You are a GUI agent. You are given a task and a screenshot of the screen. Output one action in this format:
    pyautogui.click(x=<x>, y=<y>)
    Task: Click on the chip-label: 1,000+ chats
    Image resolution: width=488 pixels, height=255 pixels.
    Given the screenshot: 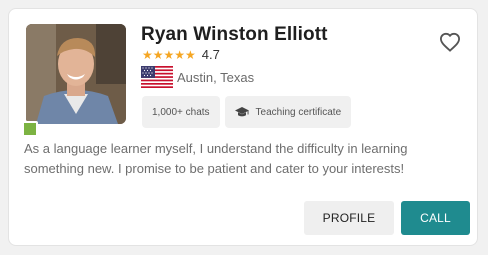 What is the action you would take?
    pyautogui.click(x=181, y=112)
    